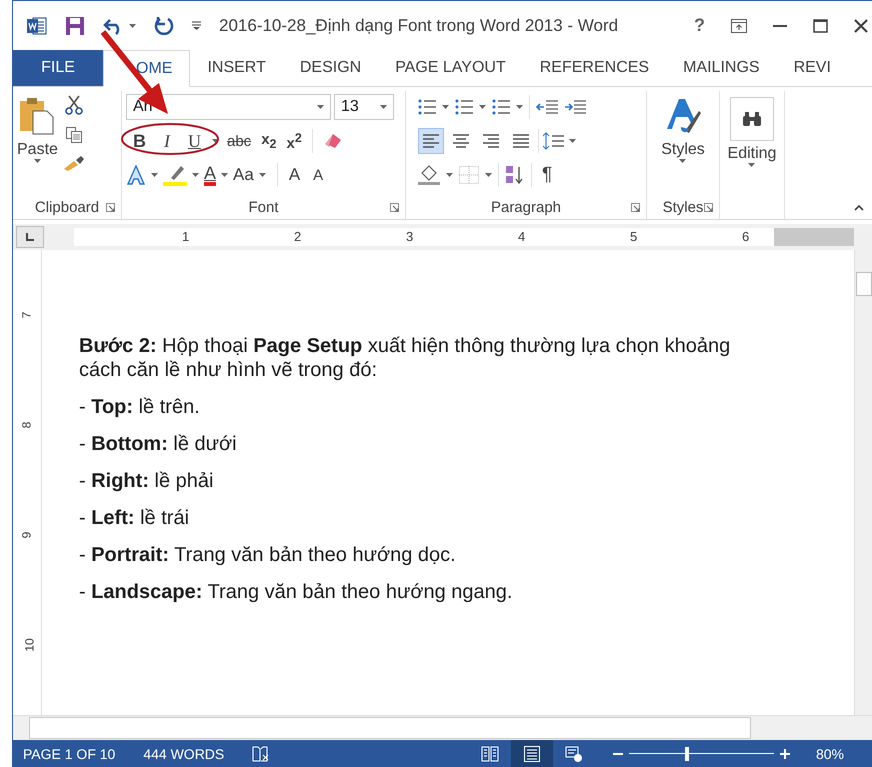 The height and width of the screenshot is (767, 872). What do you see at coordinates (186, 237) in the screenshot?
I see `ruler-number: 1` at bounding box center [186, 237].